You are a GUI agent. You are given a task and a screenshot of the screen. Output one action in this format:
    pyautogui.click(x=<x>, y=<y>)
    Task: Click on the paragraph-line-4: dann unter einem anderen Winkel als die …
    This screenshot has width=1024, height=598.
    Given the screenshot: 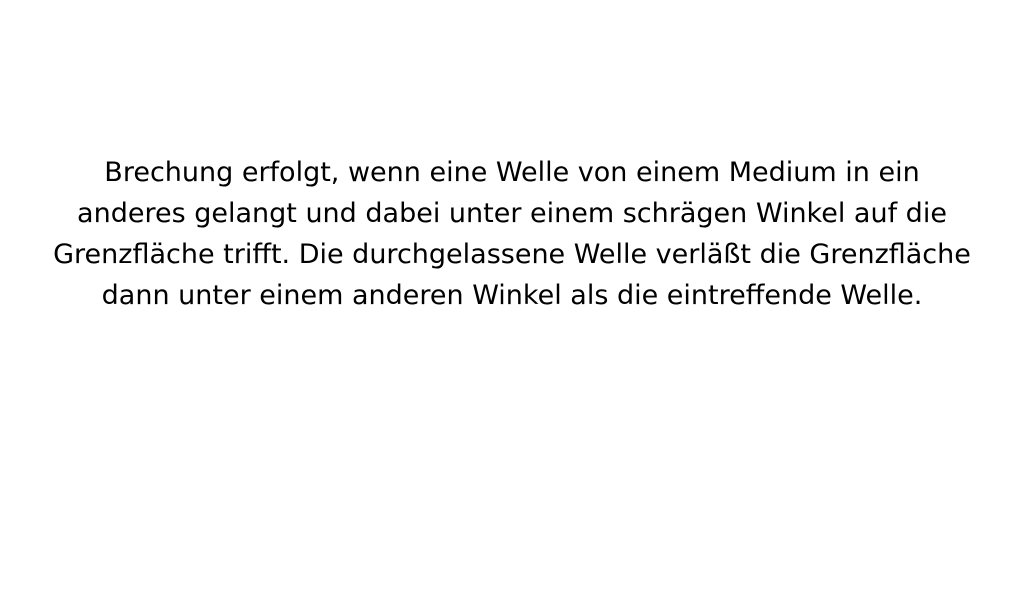 What is the action you would take?
    pyautogui.click(x=512, y=295)
    